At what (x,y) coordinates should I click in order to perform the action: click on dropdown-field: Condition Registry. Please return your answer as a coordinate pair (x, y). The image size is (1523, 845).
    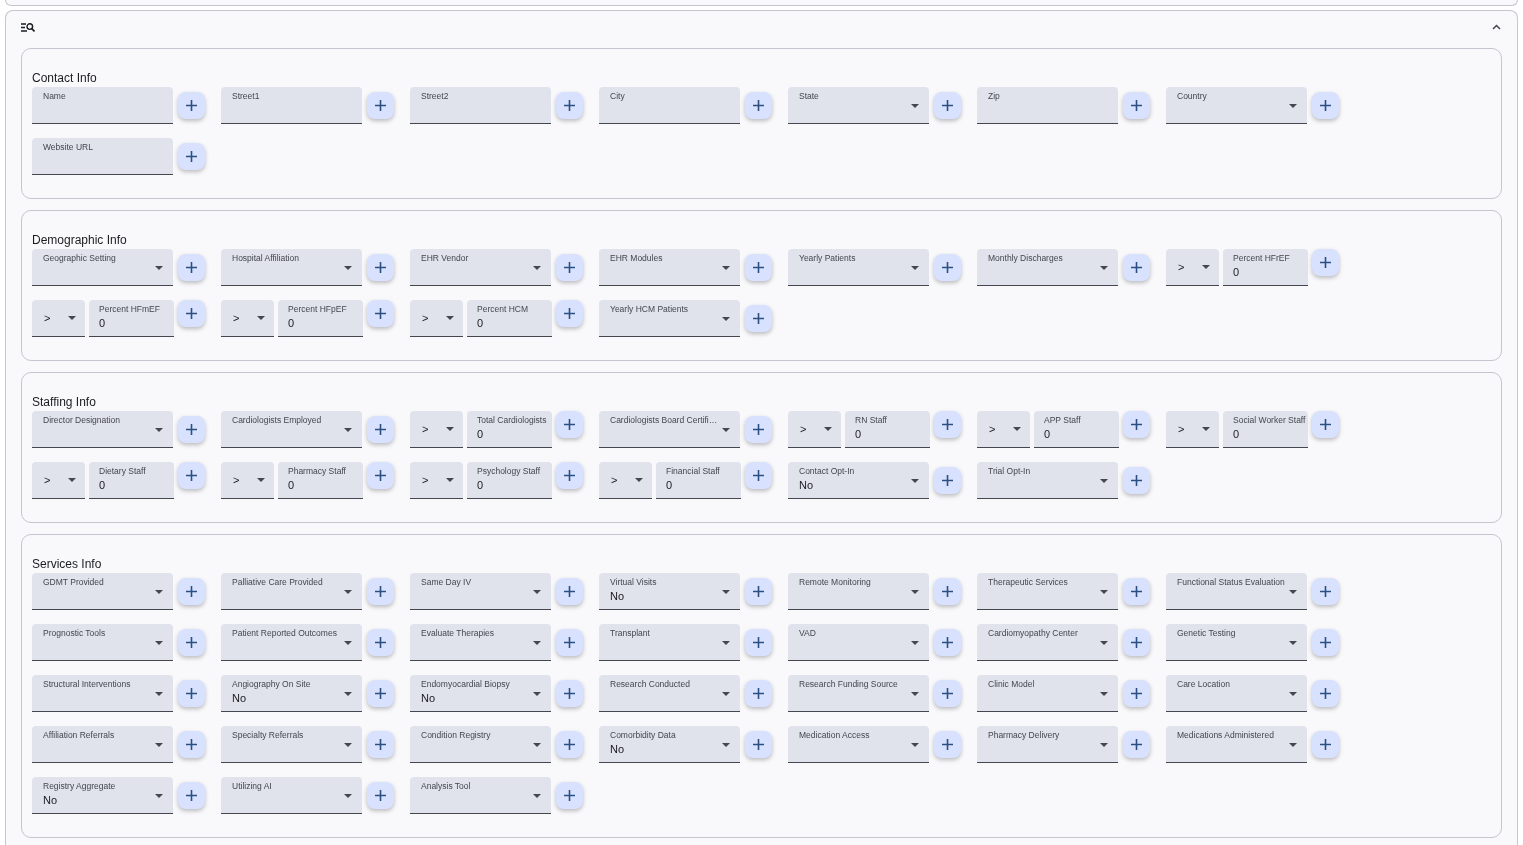
    Looking at the image, I should click on (480, 744).